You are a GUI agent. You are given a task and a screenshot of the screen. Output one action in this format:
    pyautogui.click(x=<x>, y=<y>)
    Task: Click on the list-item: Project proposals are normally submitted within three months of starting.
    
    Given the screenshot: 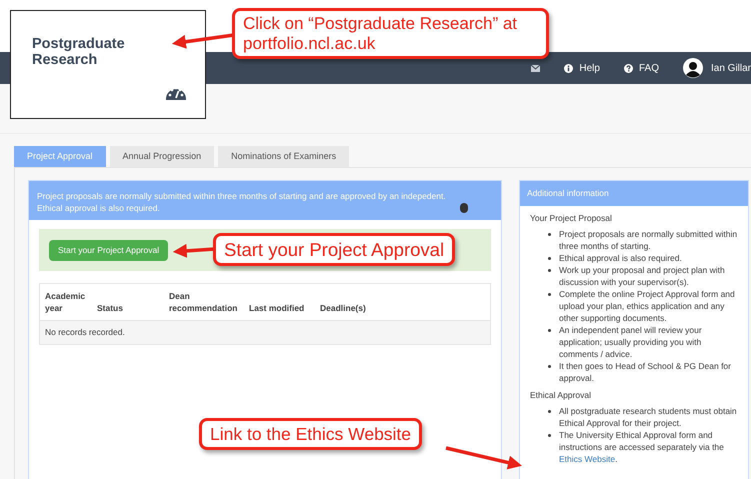 What is the action you would take?
    pyautogui.click(x=648, y=240)
    